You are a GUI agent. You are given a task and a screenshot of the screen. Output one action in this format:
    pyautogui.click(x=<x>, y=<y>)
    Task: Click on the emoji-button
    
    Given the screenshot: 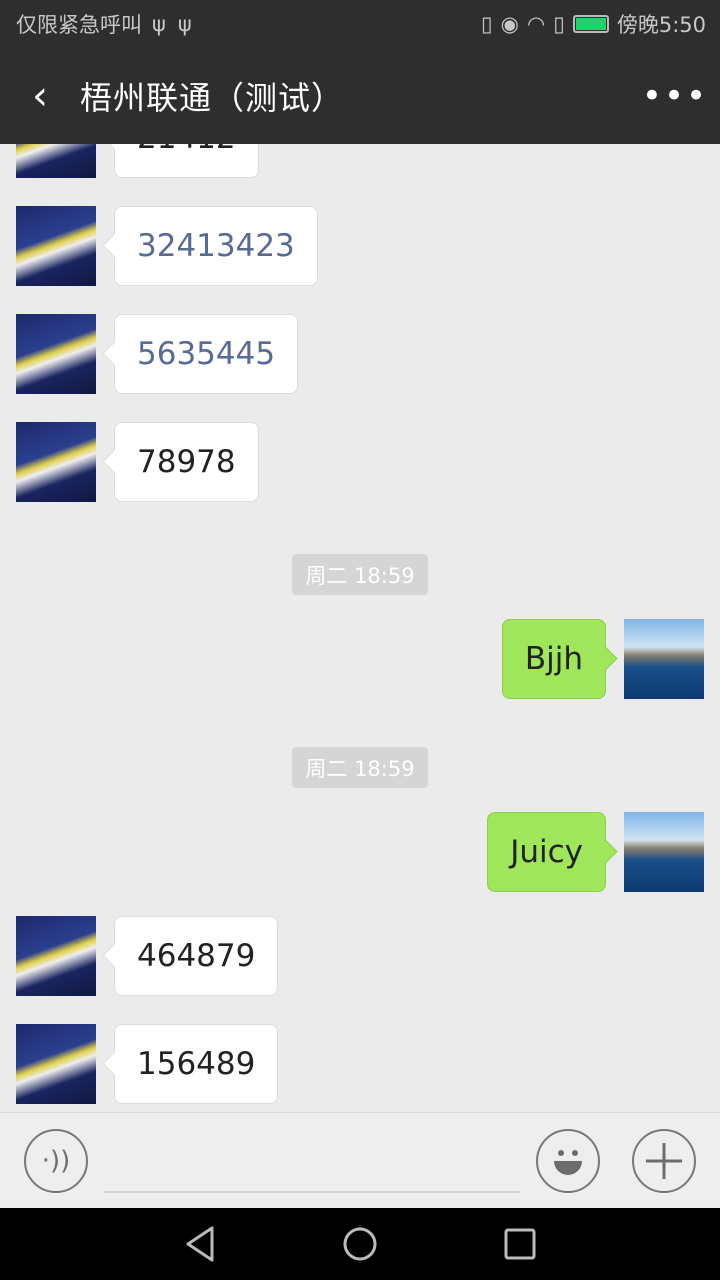 What is the action you would take?
    pyautogui.click(x=568, y=1161)
    